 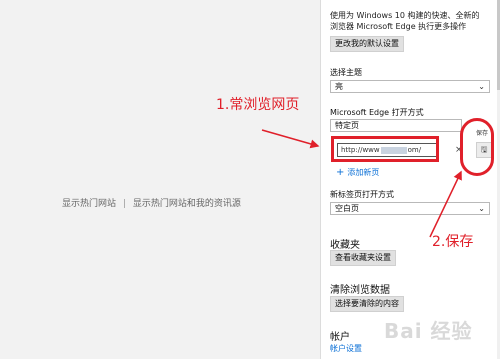 What do you see at coordinates (361, 183) in the screenshot?
I see `annotation-arrows` at bounding box center [361, 183].